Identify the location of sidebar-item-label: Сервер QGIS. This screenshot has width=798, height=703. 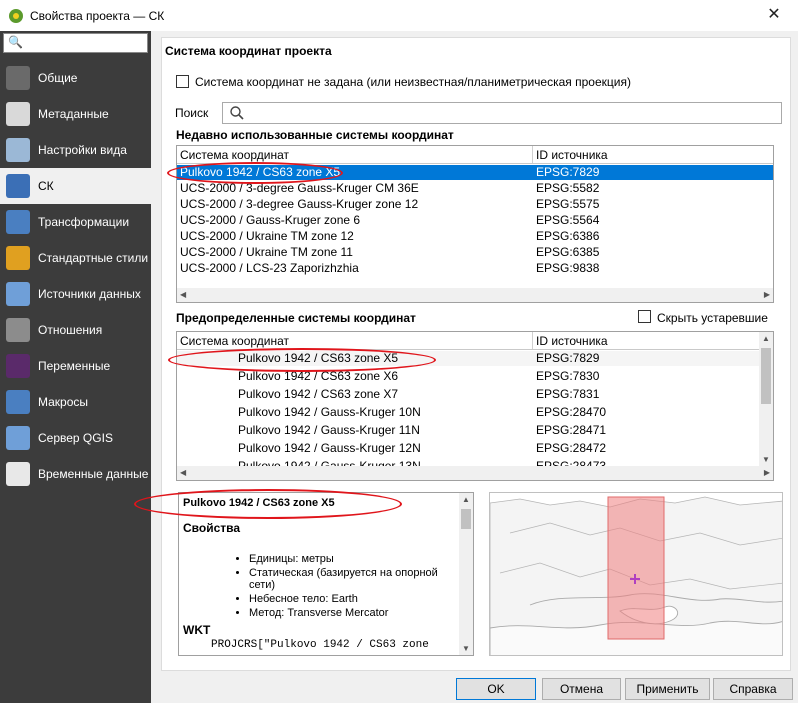
(75, 438).